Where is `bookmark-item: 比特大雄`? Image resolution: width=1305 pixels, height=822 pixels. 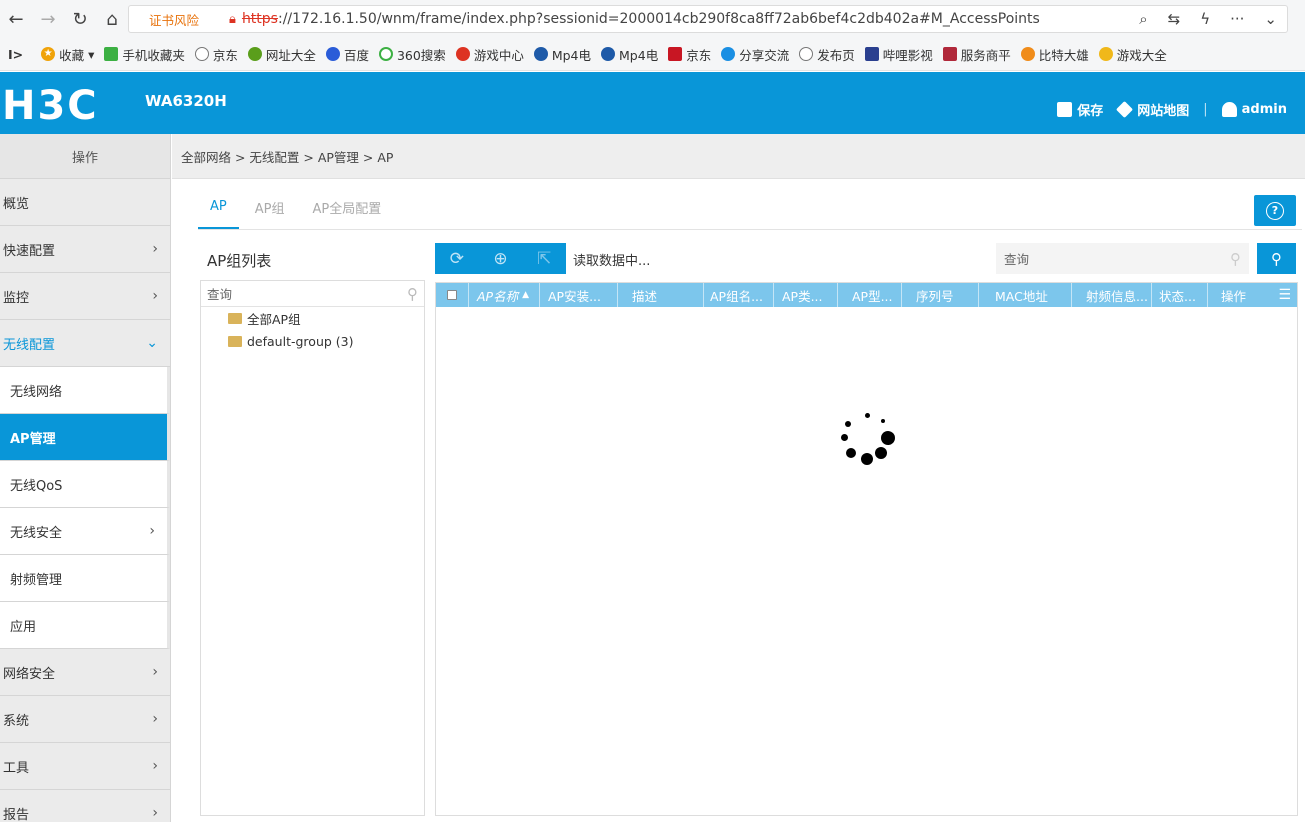 bookmark-item: 比特大雄 is located at coordinates (1054, 54).